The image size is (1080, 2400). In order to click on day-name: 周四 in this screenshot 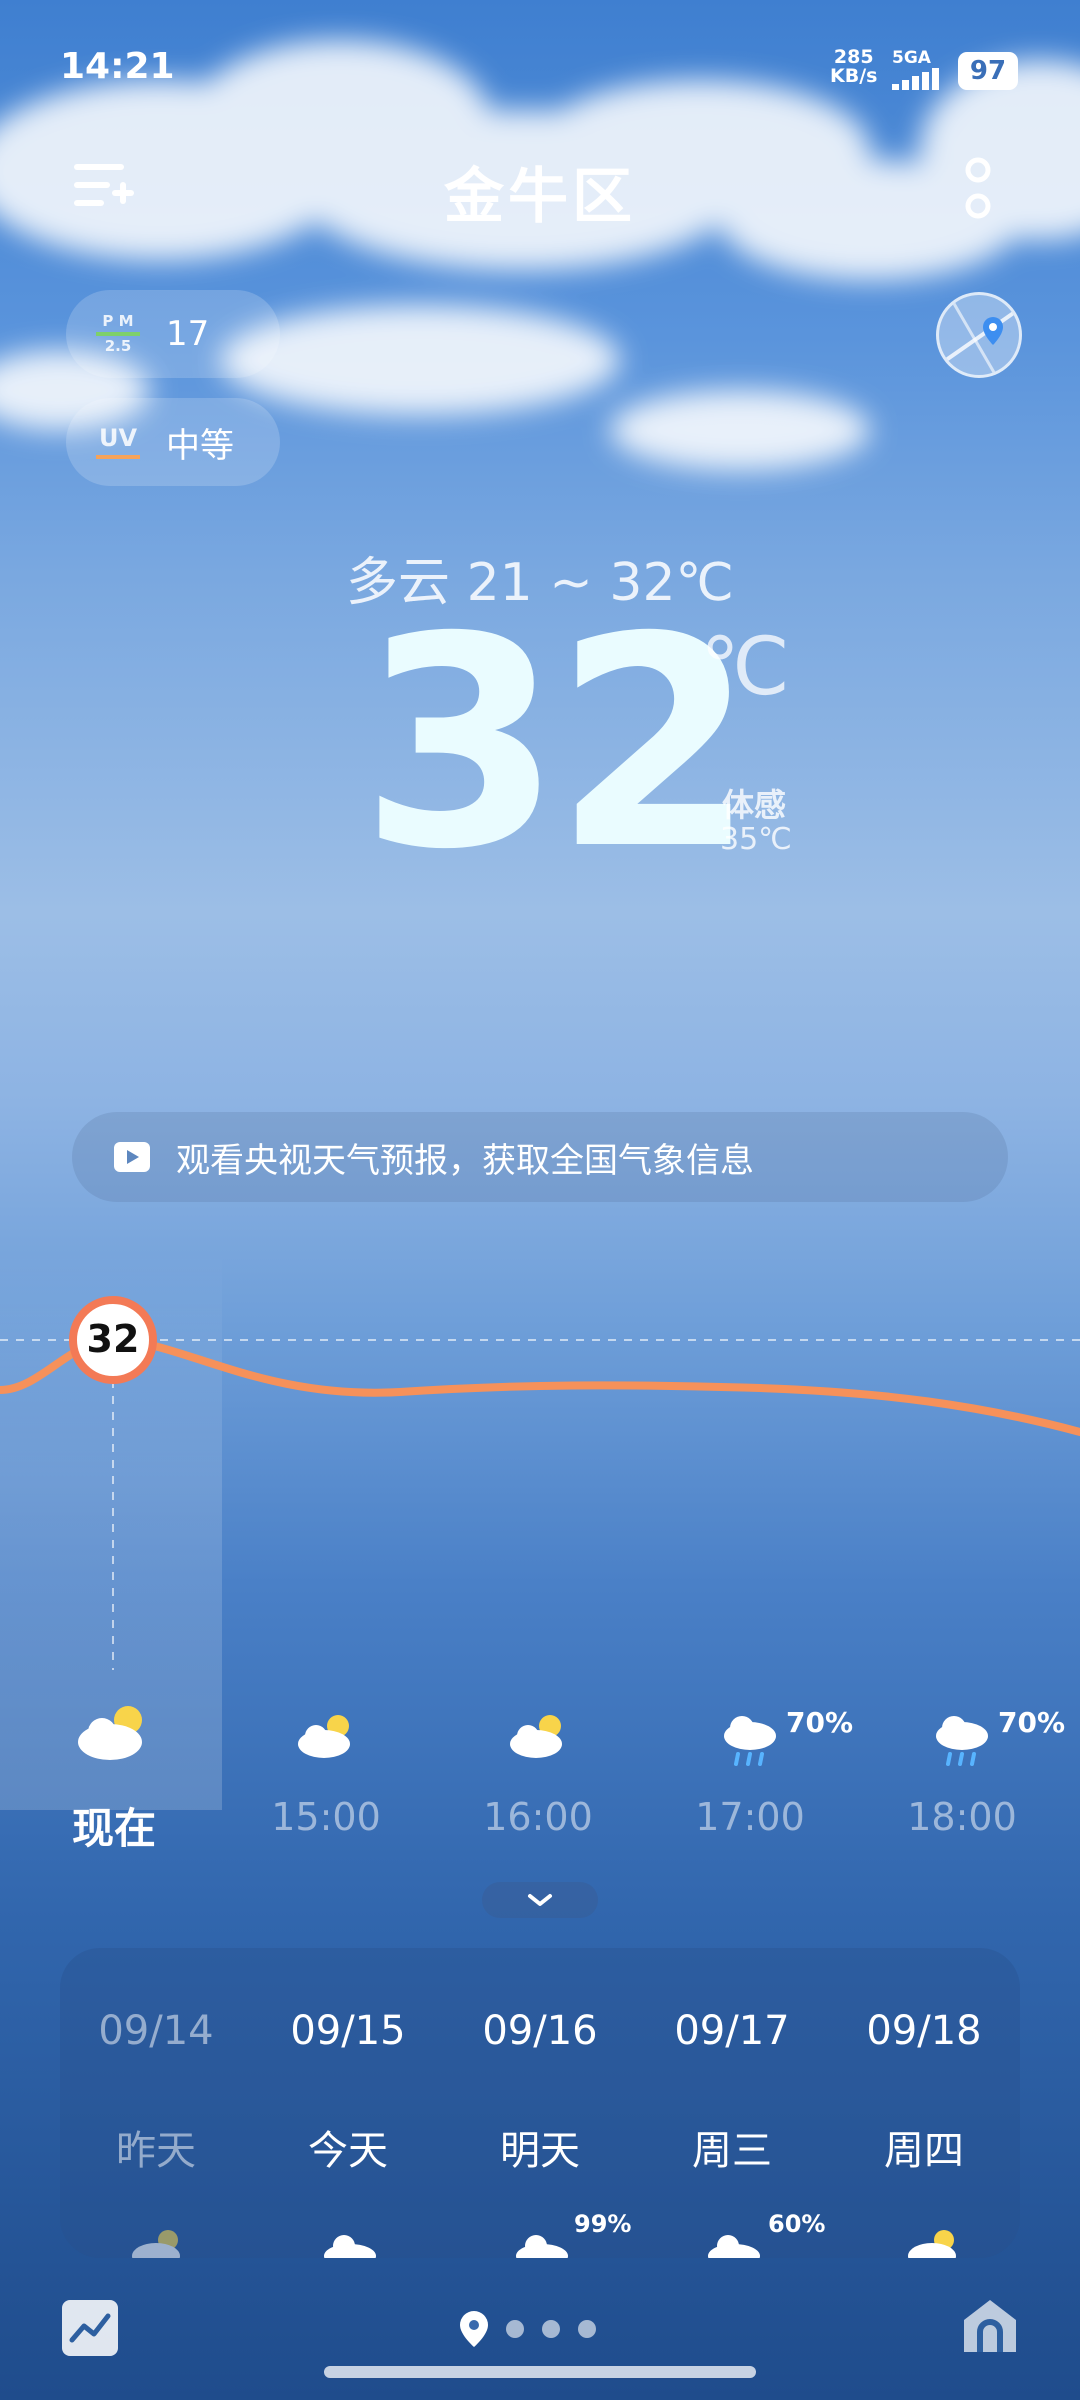, I will do `click(924, 2151)`.